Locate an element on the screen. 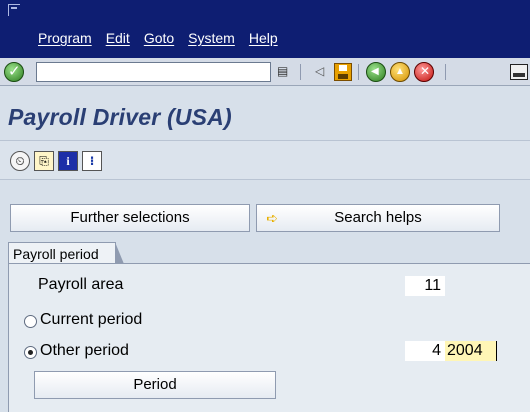  page-title: Payroll Driver (USA) is located at coordinates (120, 117).